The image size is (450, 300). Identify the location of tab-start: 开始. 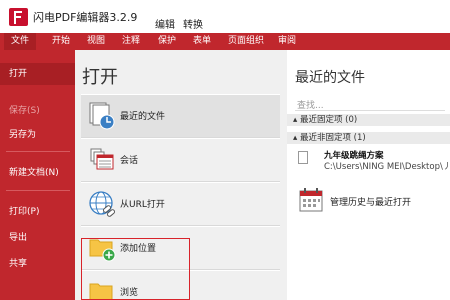
(61, 41).